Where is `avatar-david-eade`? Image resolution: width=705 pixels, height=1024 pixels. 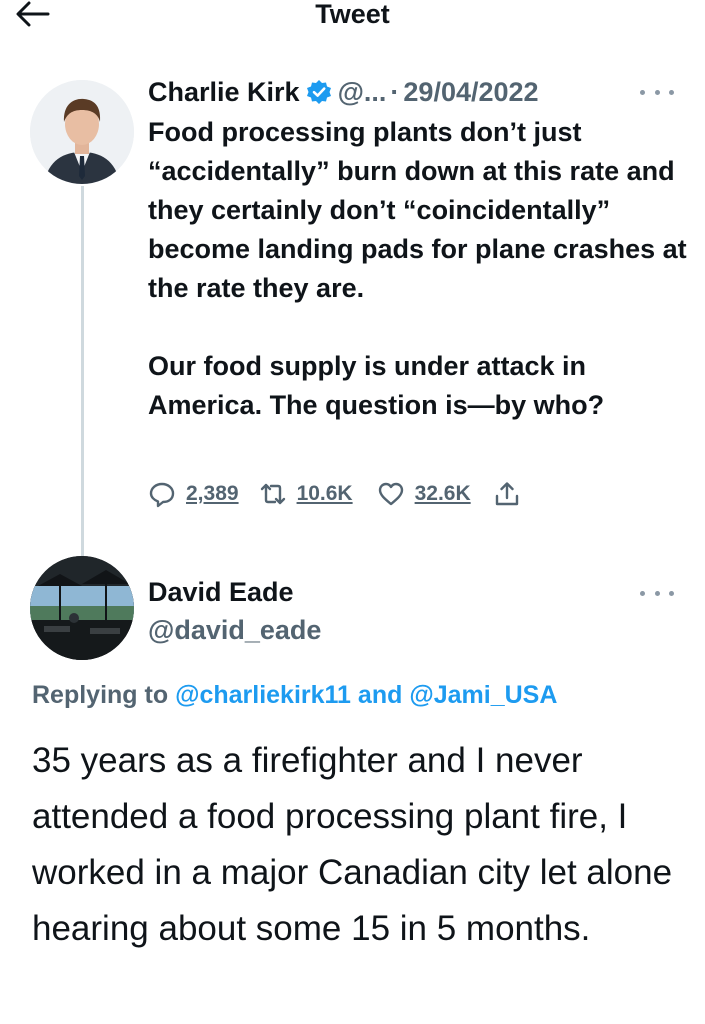 avatar-david-eade is located at coordinates (82, 608).